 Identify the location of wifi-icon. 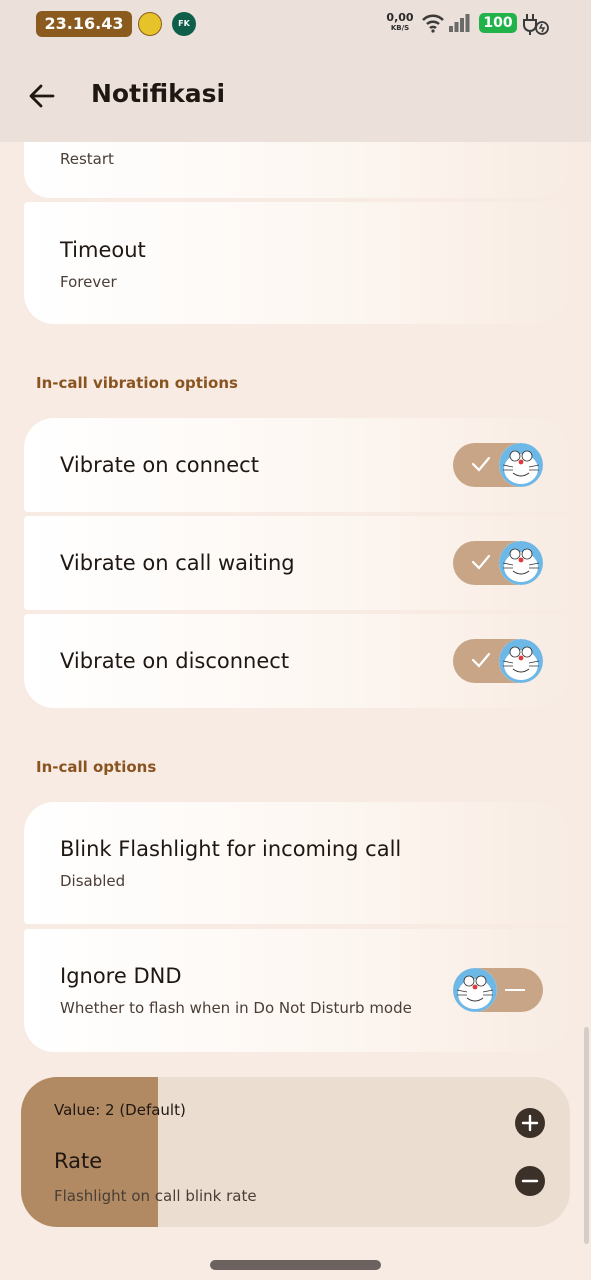
(433, 23).